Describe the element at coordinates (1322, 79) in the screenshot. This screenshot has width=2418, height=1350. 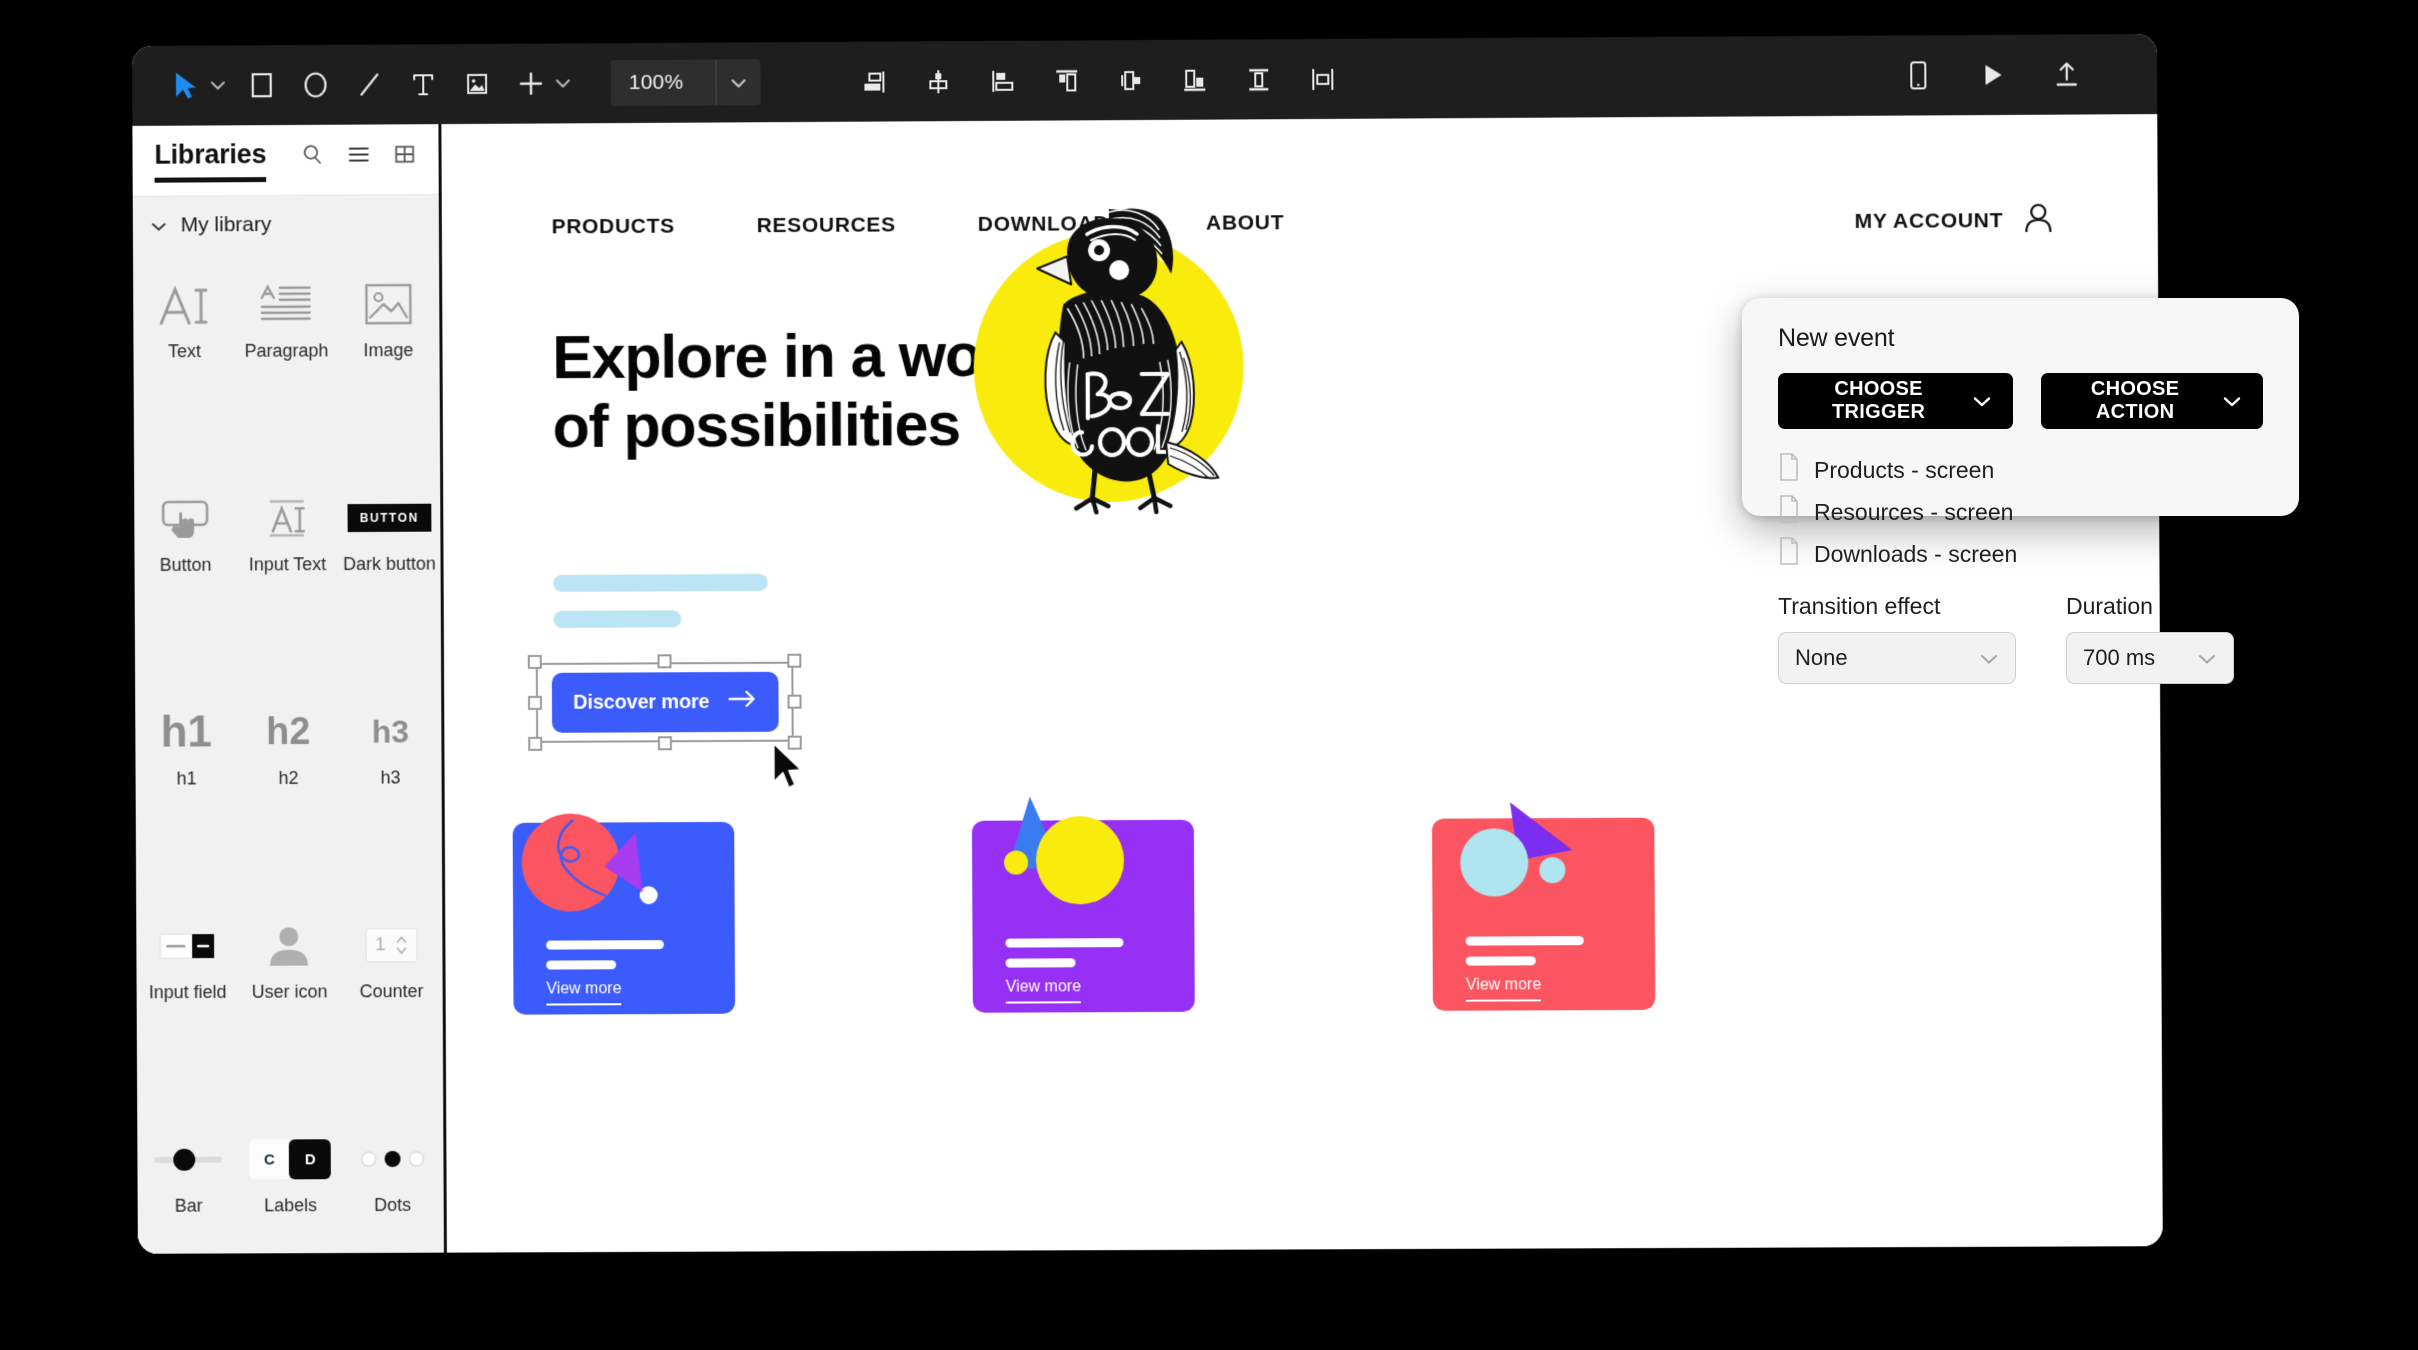
I see `distribute-vertical-icon` at that location.